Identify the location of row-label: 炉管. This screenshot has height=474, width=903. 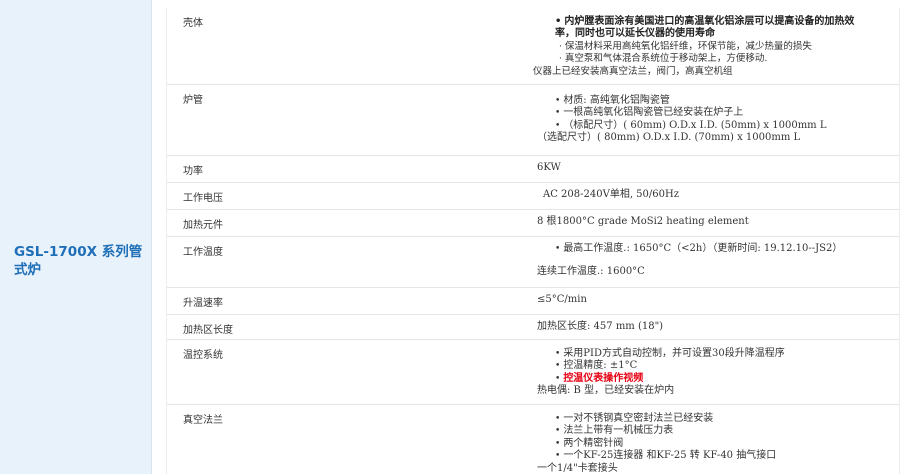
(193, 100).